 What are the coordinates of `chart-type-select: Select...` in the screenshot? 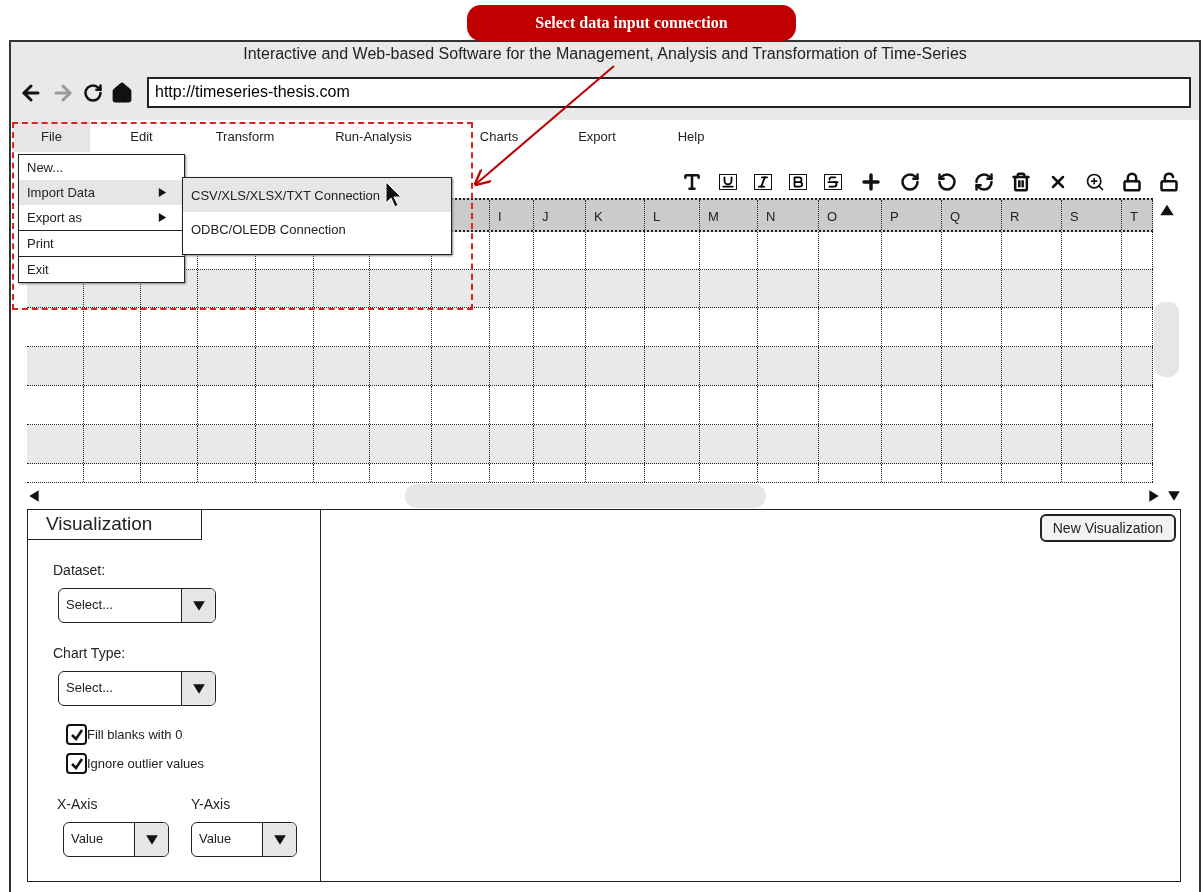 It's located at (137, 688).